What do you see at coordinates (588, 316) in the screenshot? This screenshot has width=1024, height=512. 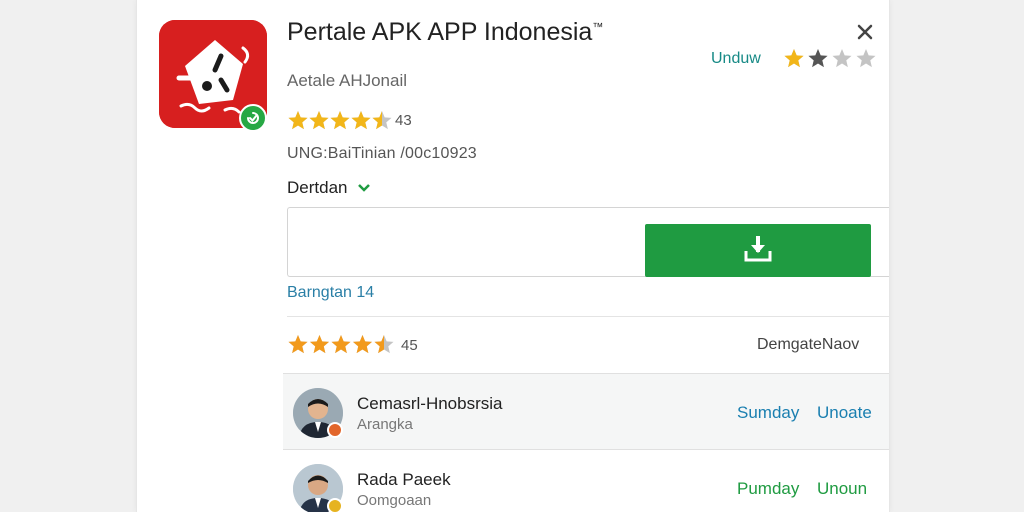 I see `section-divider` at bounding box center [588, 316].